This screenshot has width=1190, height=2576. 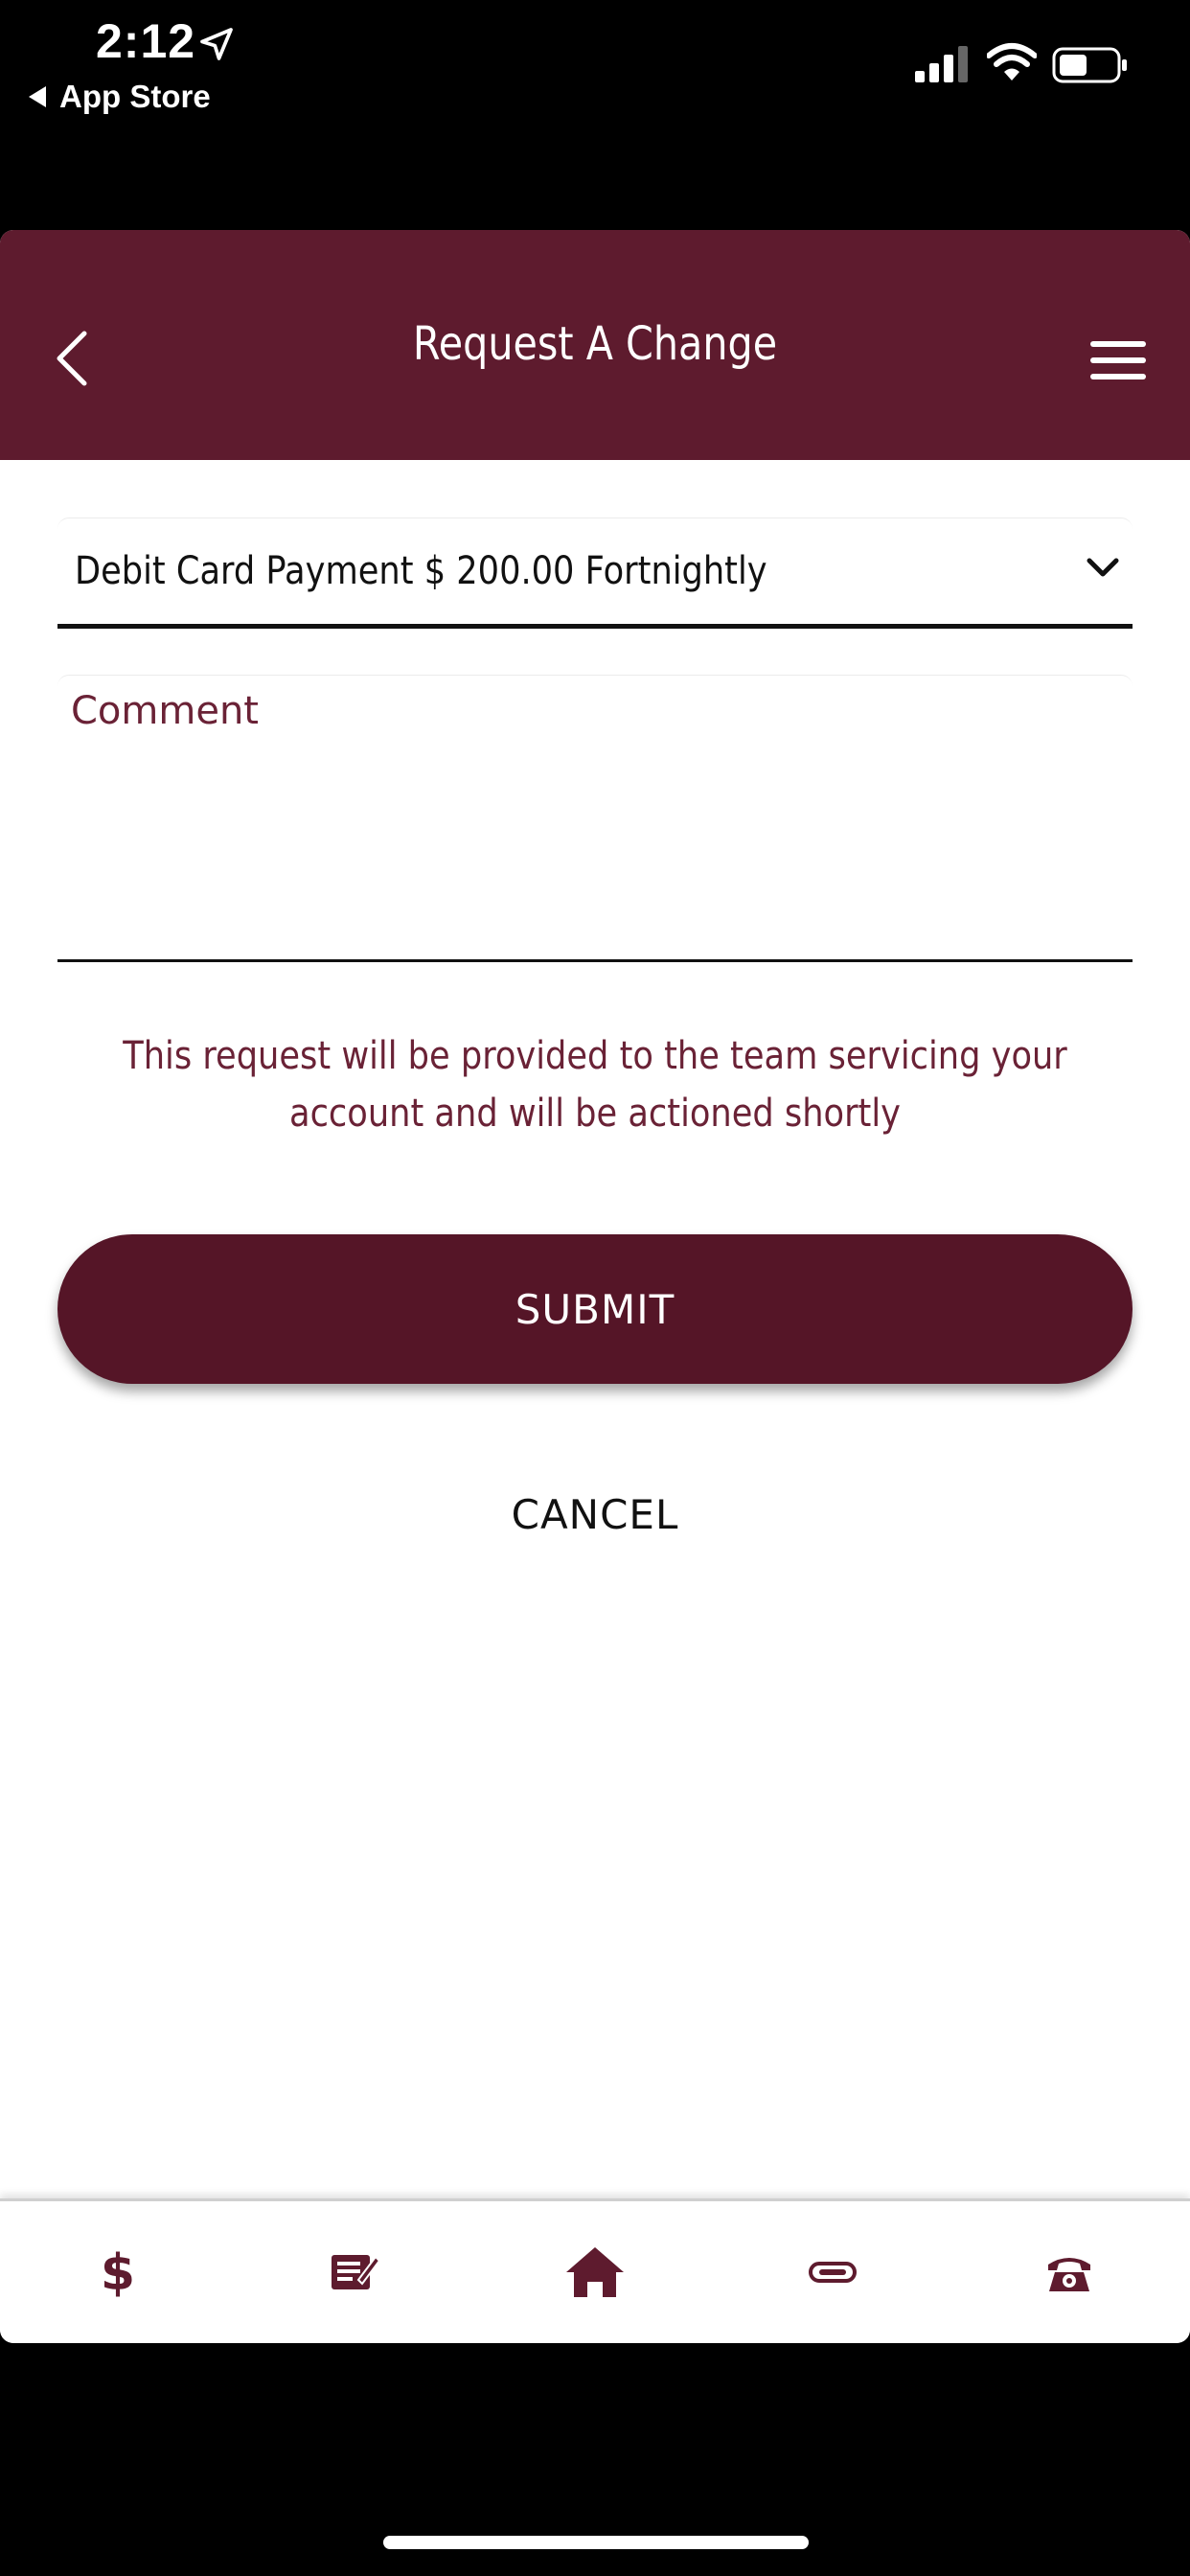 I want to click on nav-item-contact, so click(x=1069, y=2272).